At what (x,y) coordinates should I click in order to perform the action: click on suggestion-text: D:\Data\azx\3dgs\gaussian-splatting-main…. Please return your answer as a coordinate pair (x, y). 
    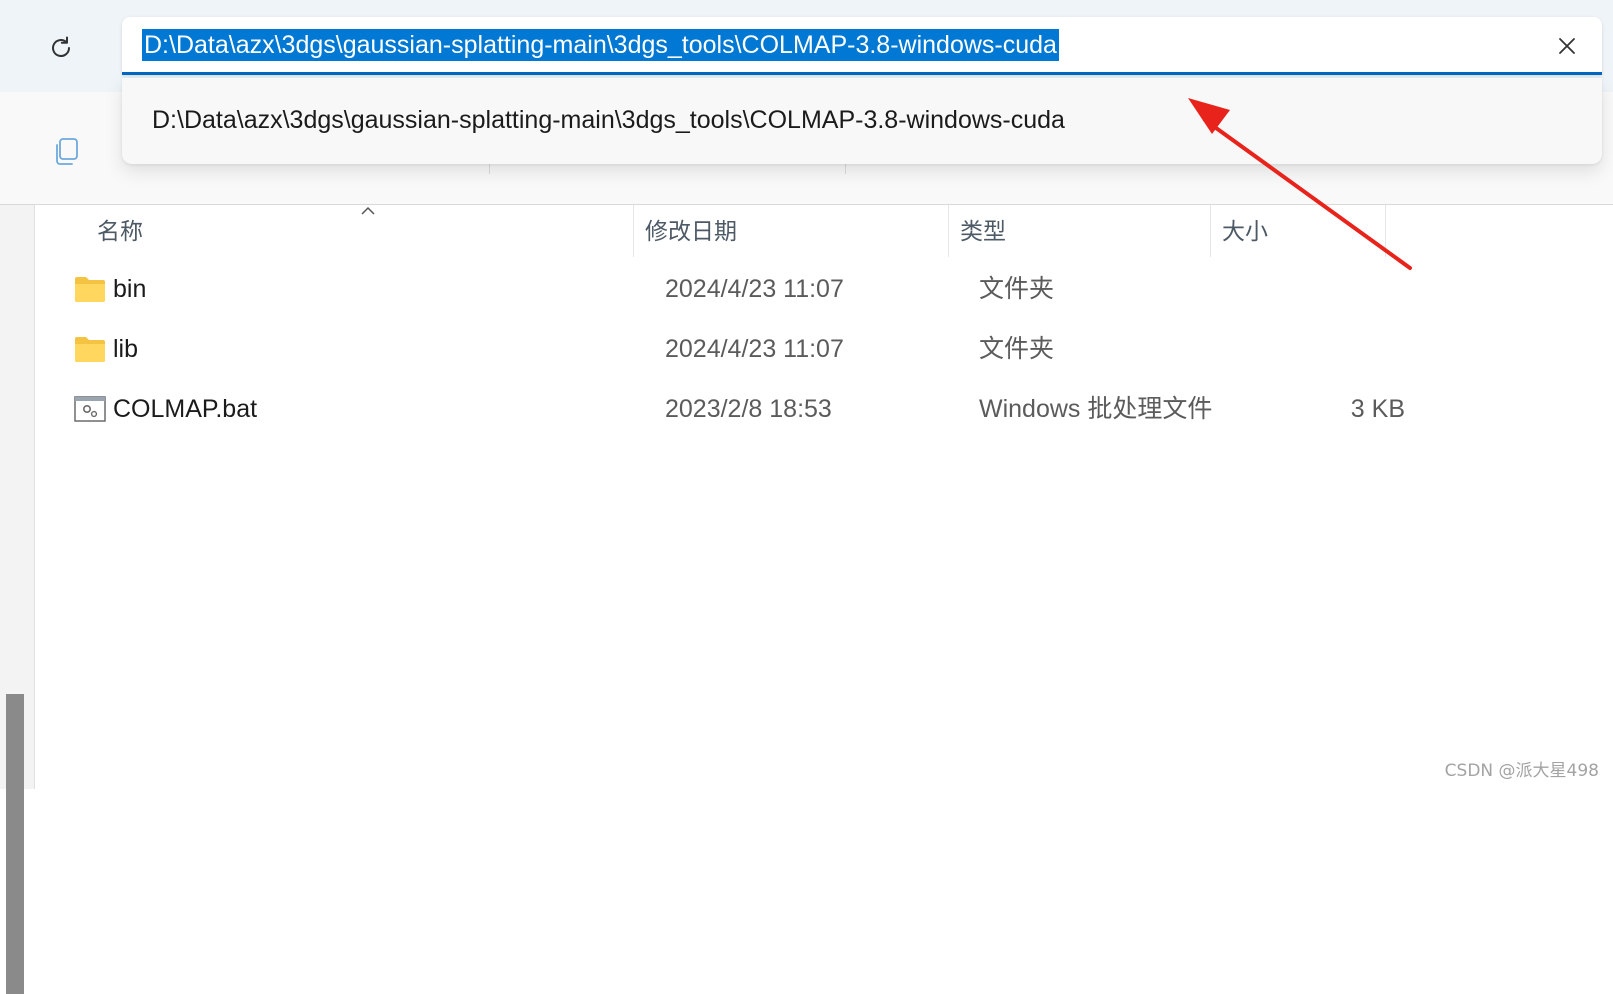
    Looking at the image, I should click on (608, 120).